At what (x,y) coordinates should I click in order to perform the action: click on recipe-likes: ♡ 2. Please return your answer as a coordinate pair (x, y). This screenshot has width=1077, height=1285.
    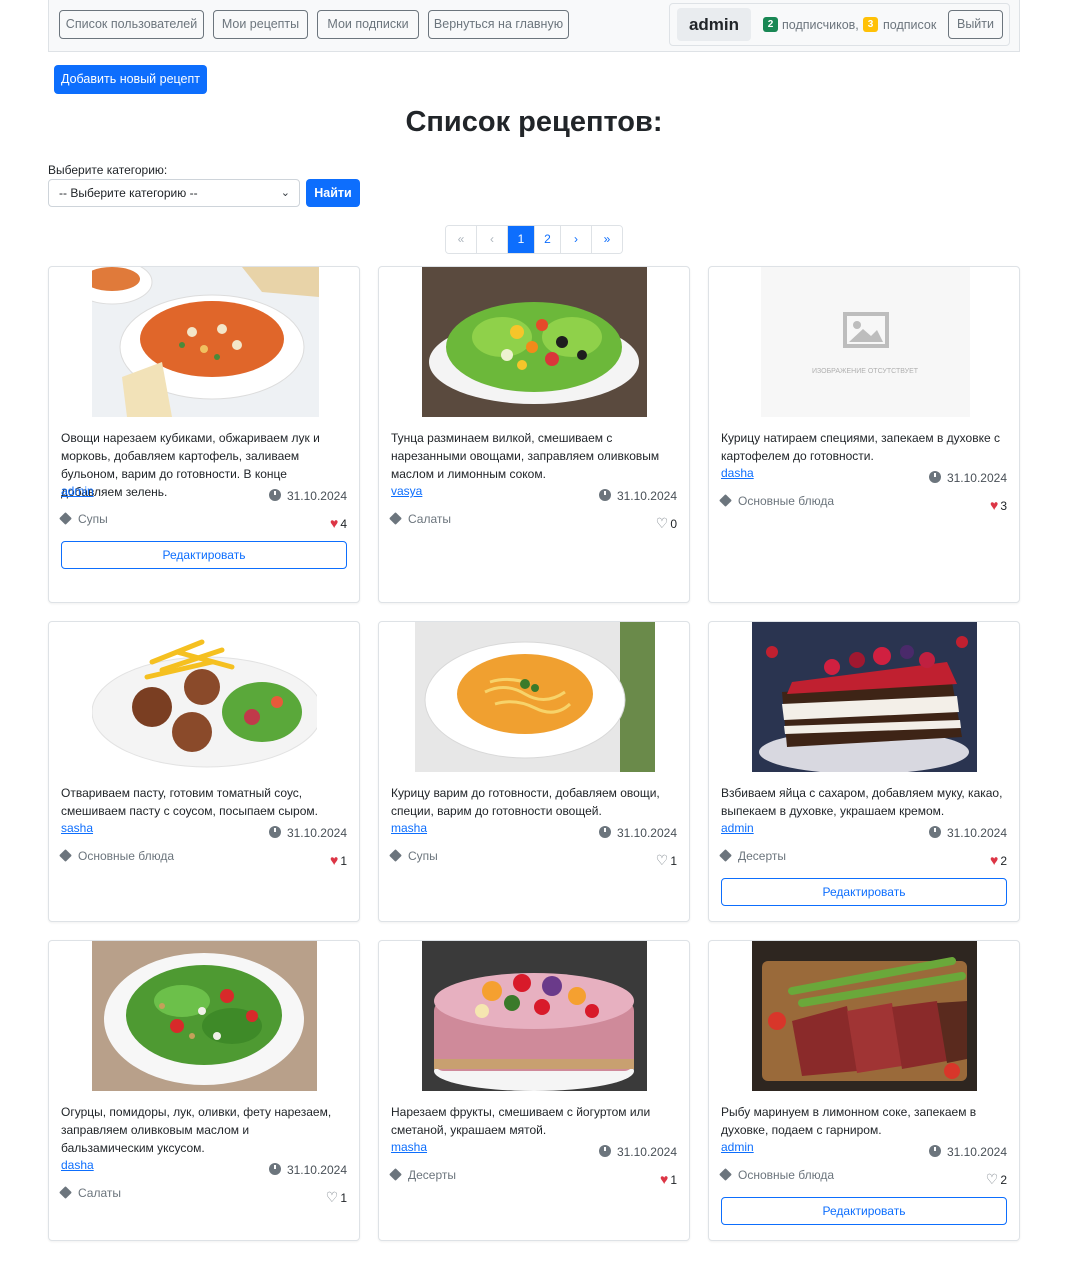
    Looking at the image, I should click on (996, 1179).